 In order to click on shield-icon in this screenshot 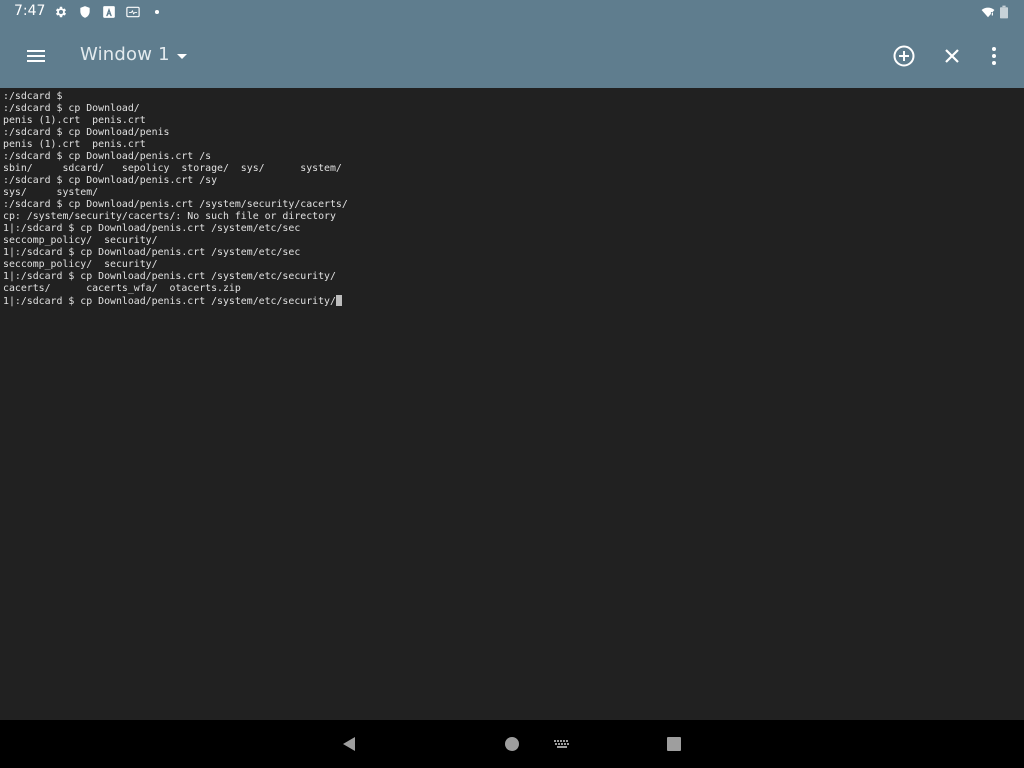, I will do `click(85, 12)`.